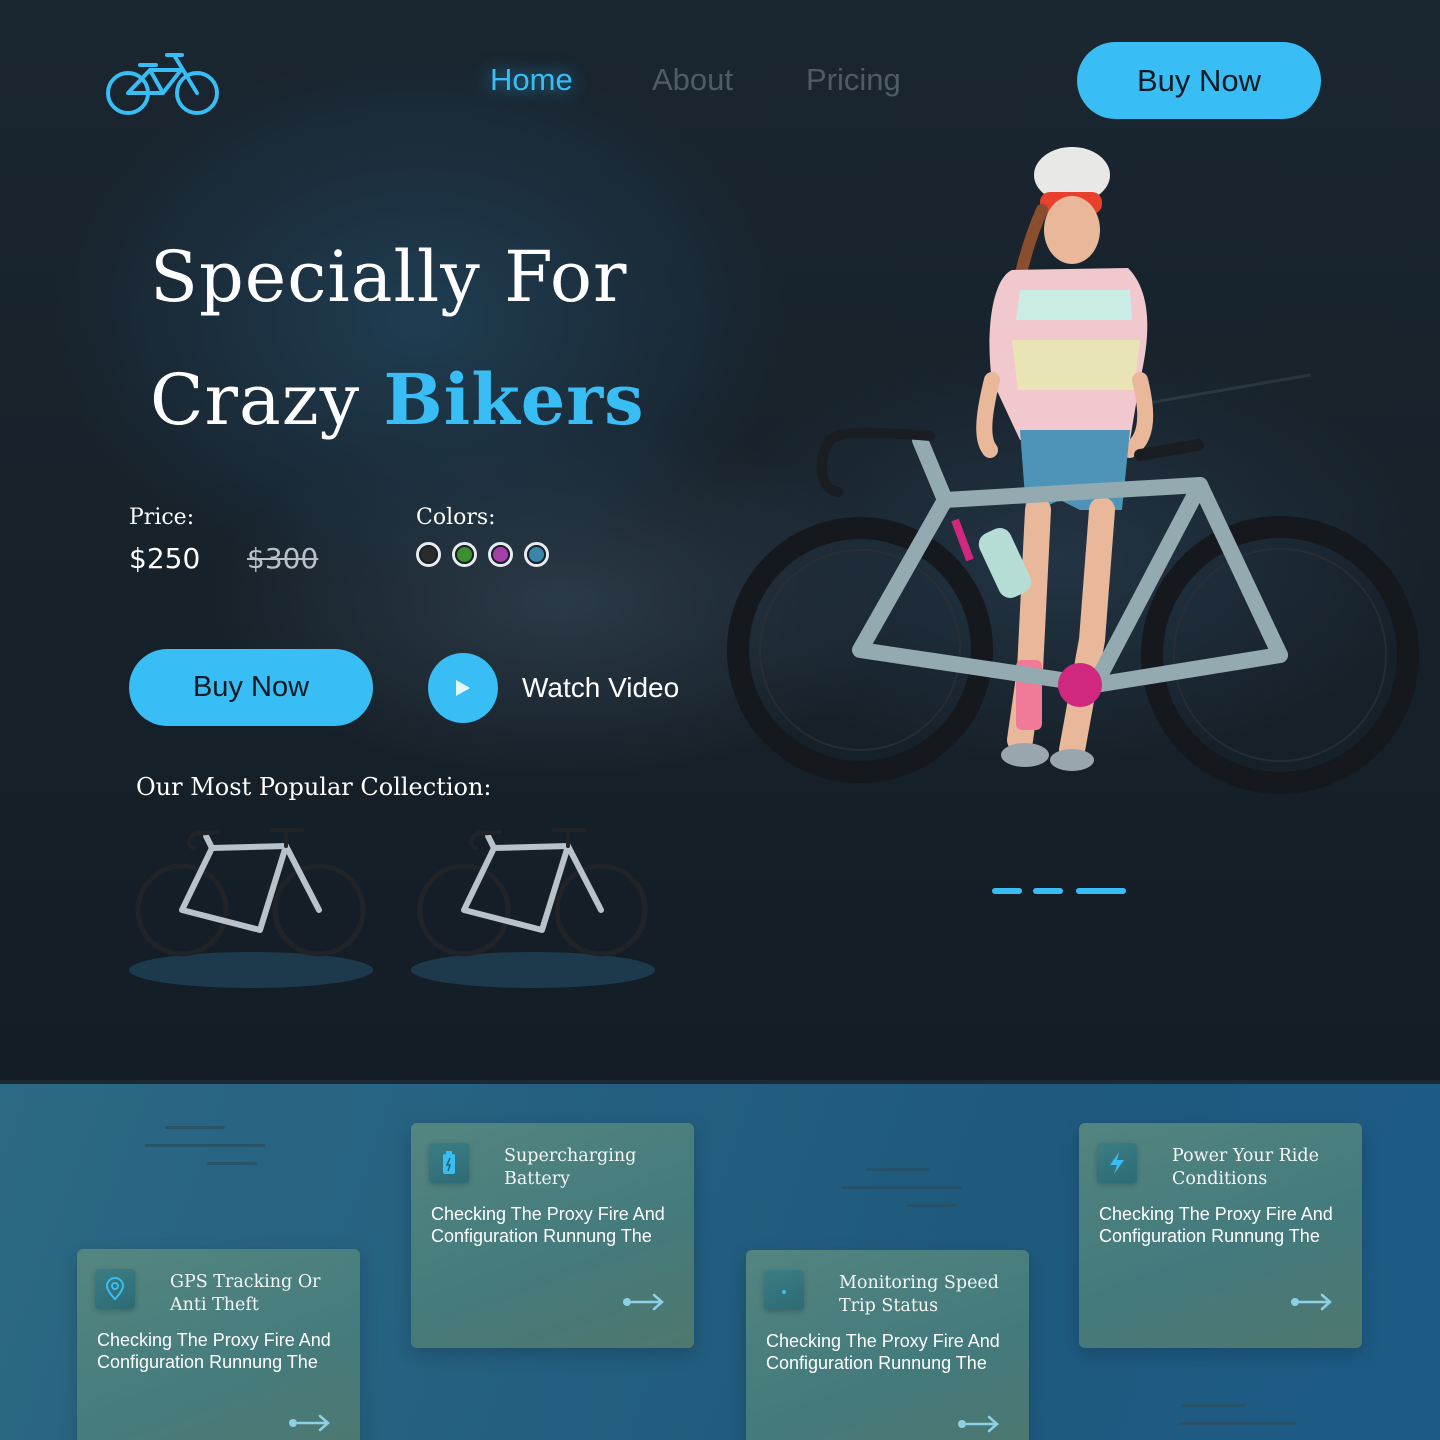 This screenshot has height=1440, width=1440. What do you see at coordinates (162, 517) in the screenshot?
I see `price-label: Price:` at bounding box center [162, 517].